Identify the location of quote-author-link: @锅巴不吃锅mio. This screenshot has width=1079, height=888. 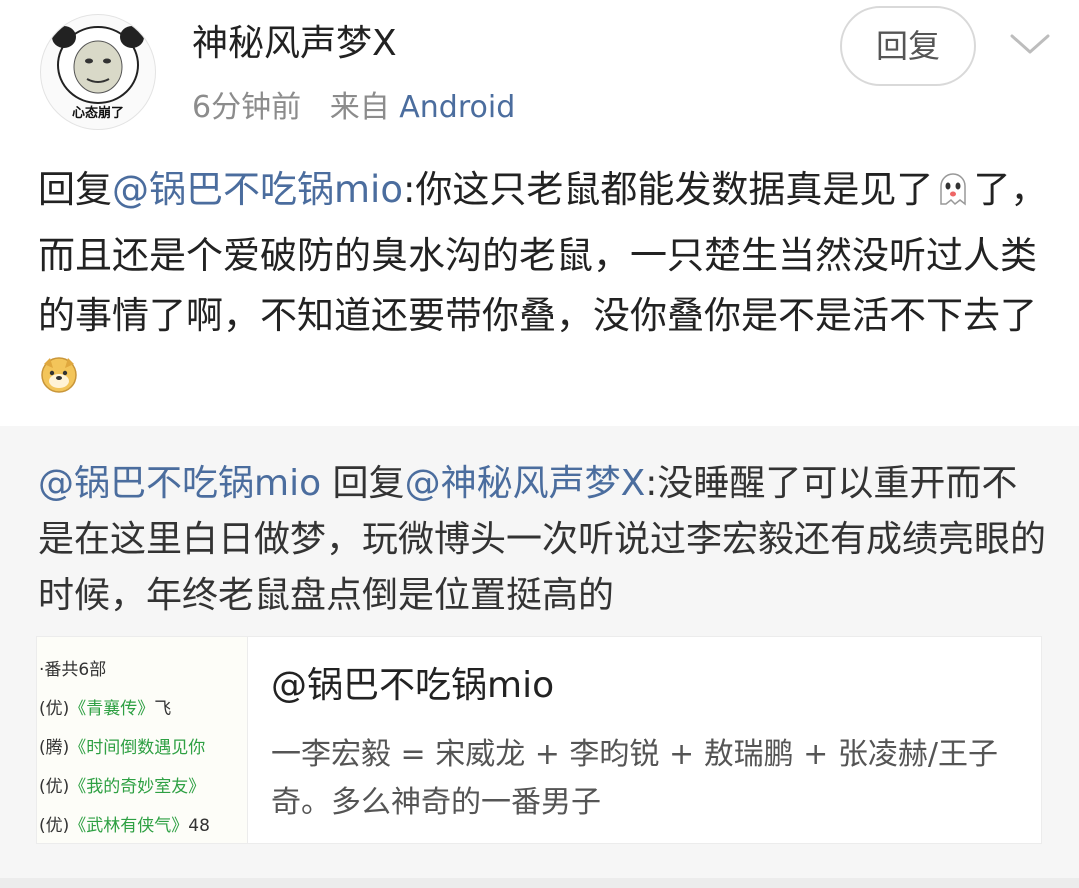
(179, 483).